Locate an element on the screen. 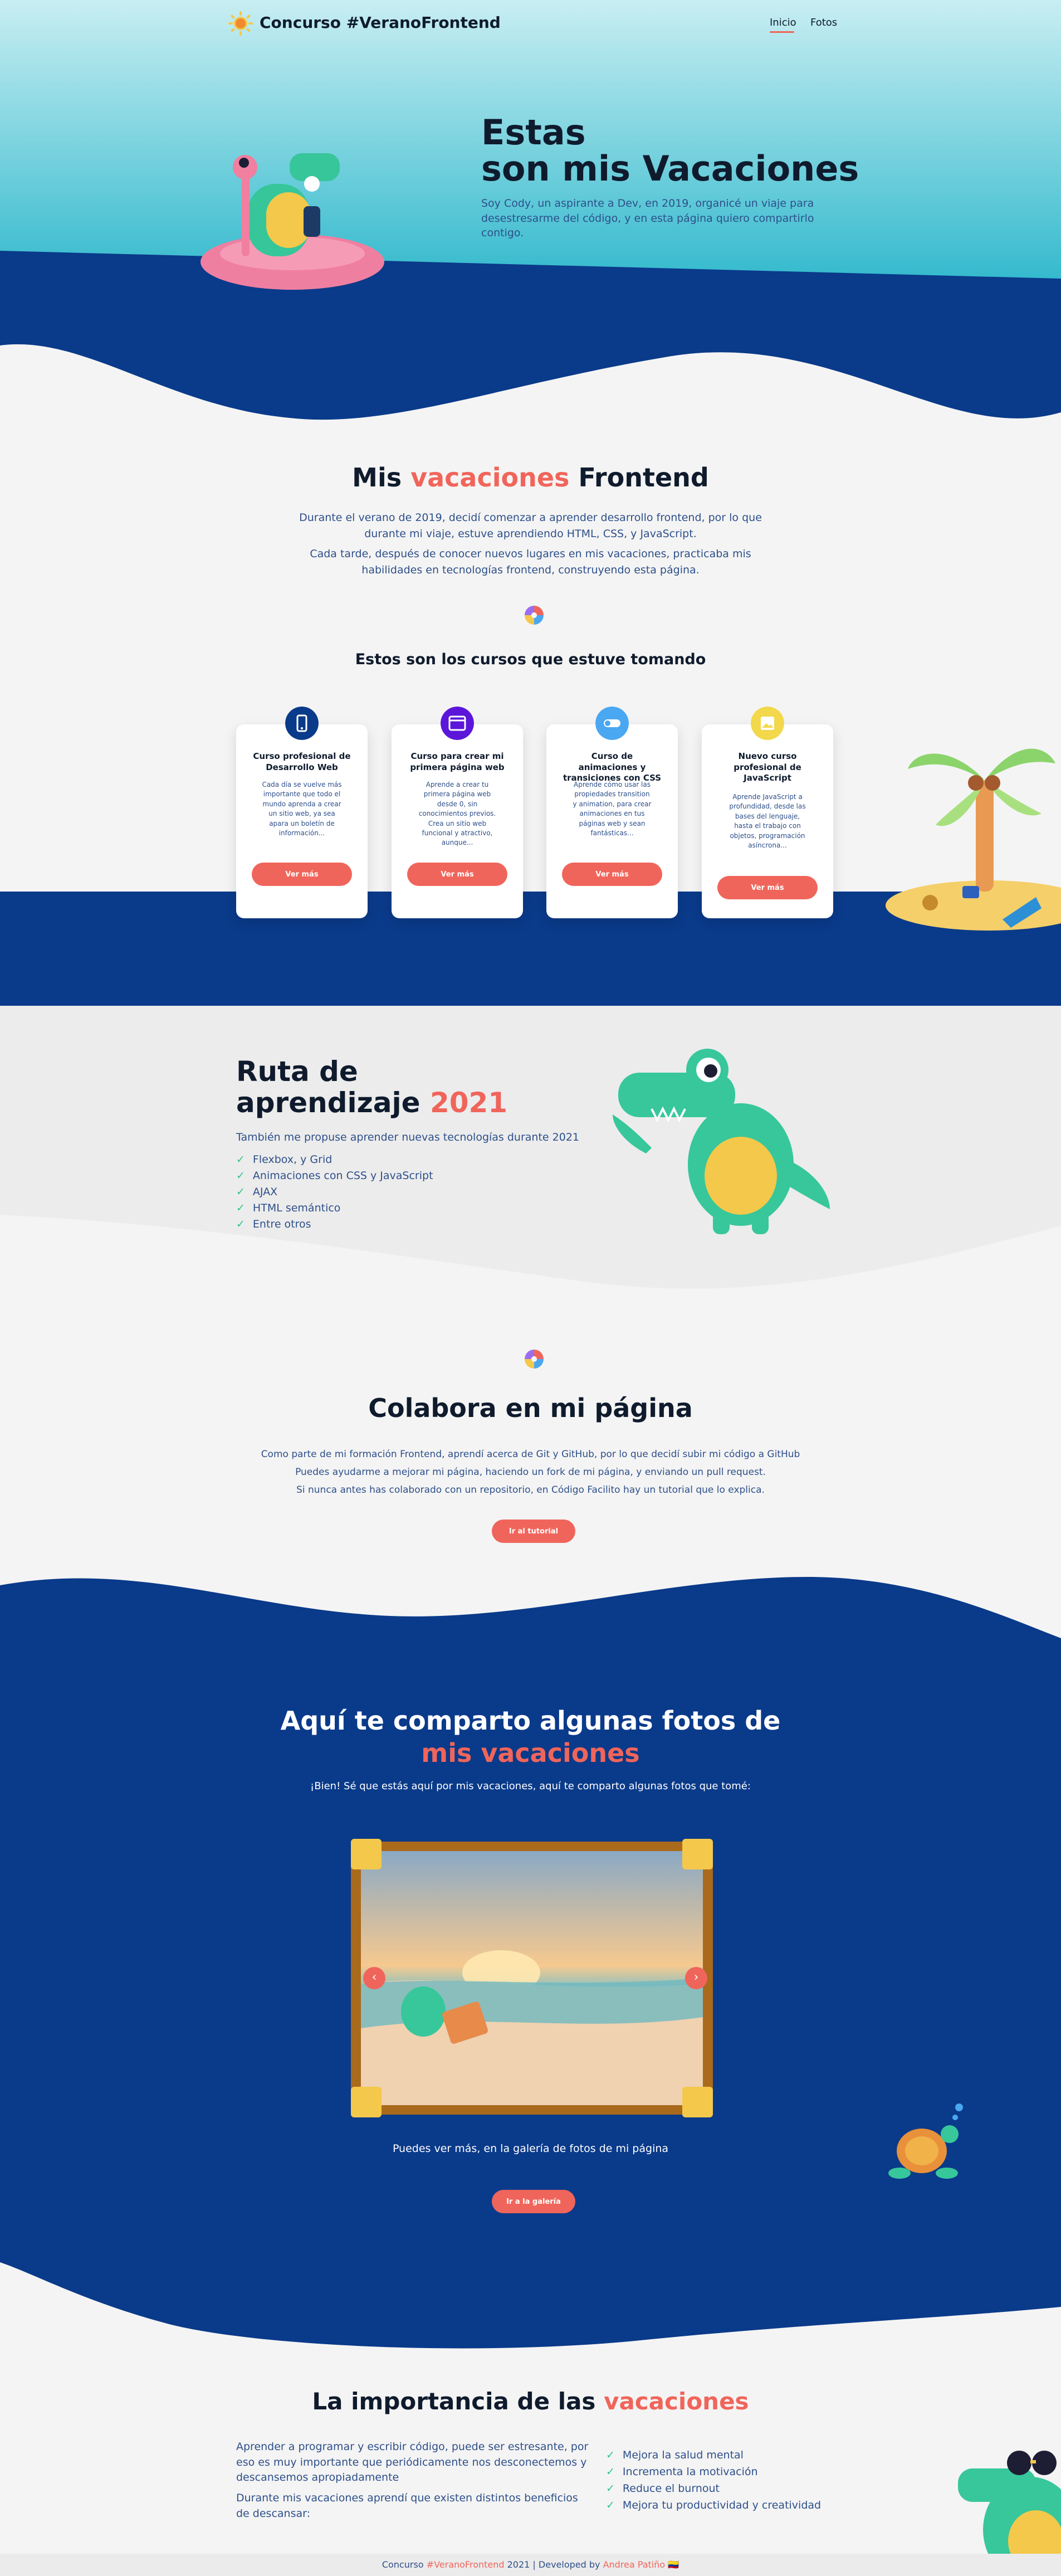  carousel-prev-button: ‹ is located at coordinates (374, 1978).